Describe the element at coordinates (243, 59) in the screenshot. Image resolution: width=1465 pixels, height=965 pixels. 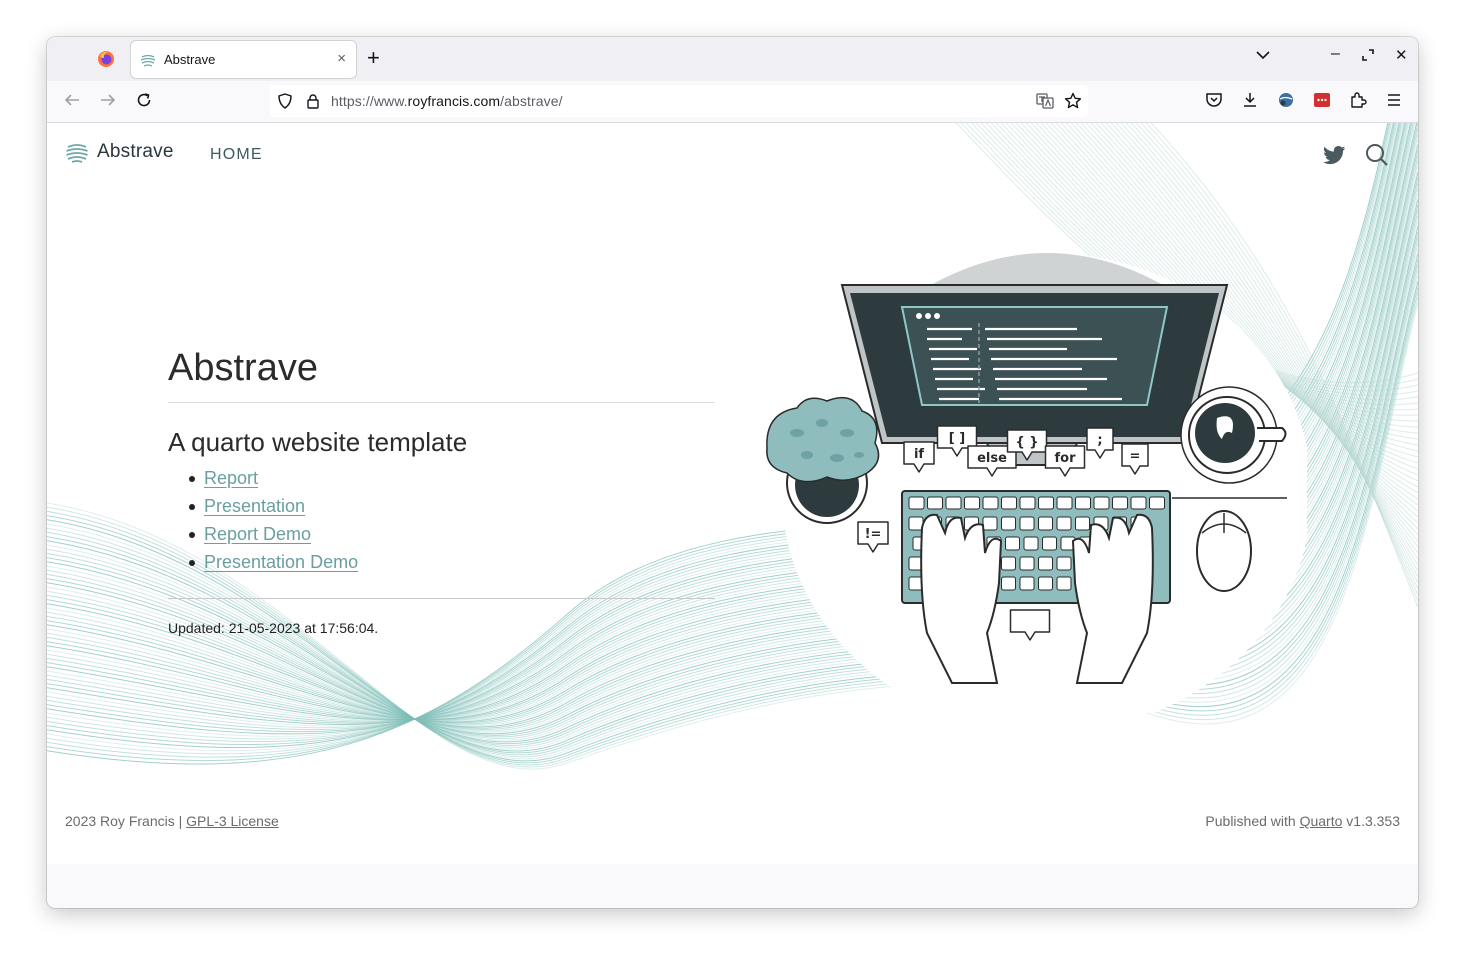
I see `tab-abstrave: Abstrave ×` at that location.